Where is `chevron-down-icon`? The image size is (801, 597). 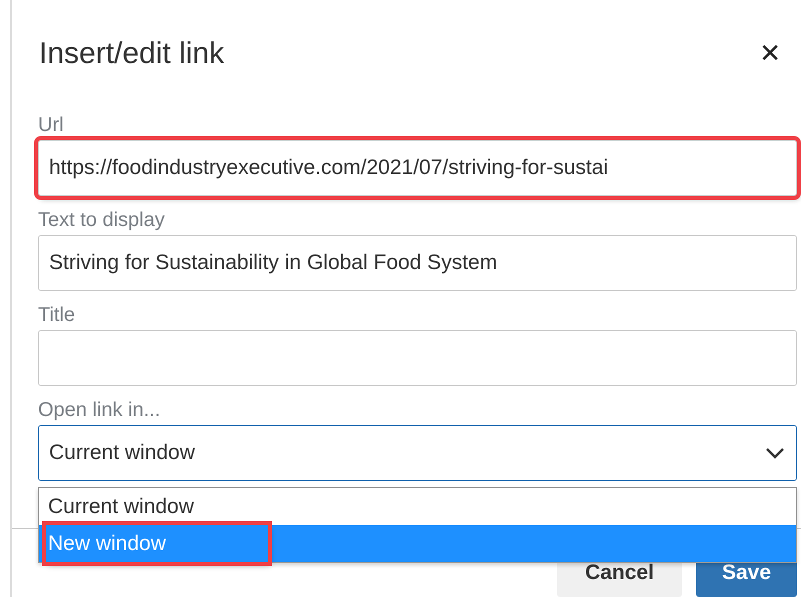
chevron-down-icon is located at coordinates (775, 453).